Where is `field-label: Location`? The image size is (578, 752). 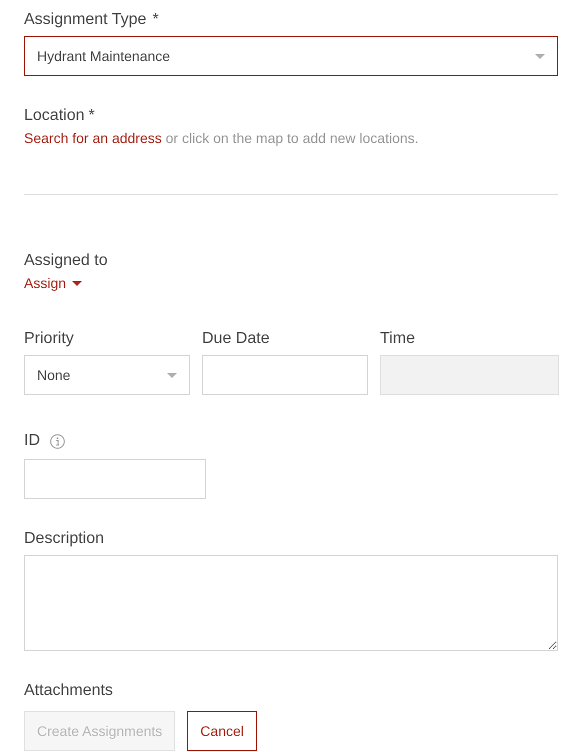 field-label: Location is located at coordinates (54, 116).